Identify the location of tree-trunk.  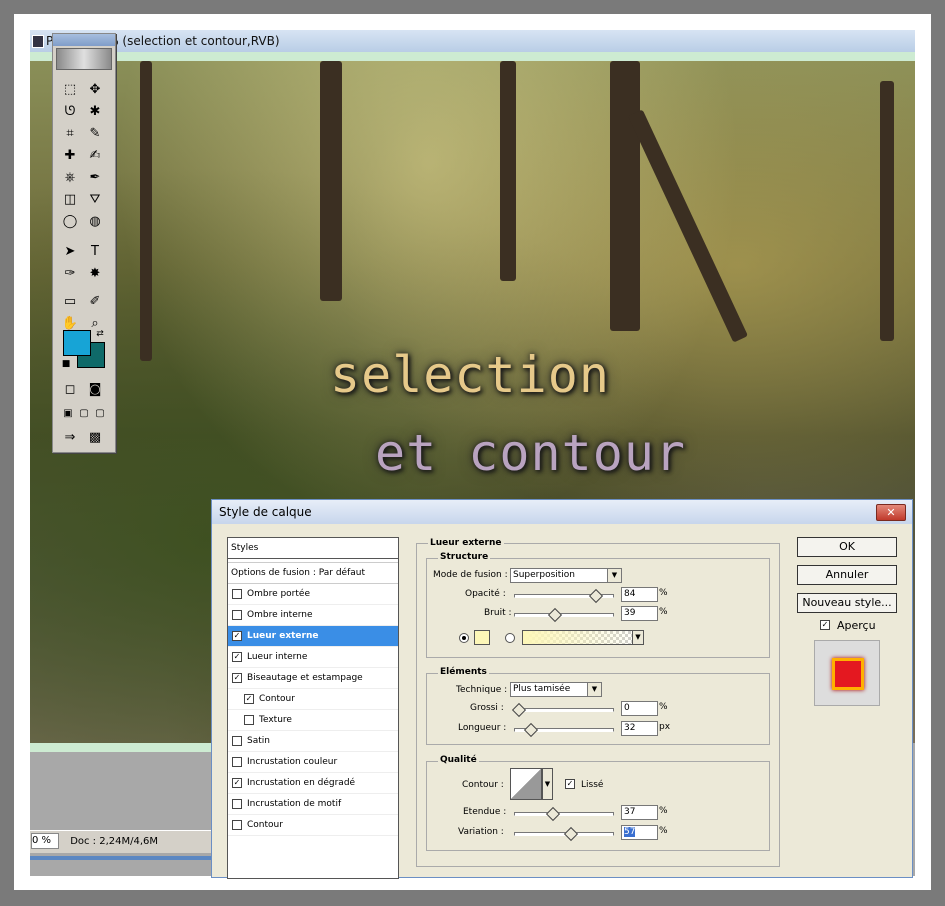
(331, 181).